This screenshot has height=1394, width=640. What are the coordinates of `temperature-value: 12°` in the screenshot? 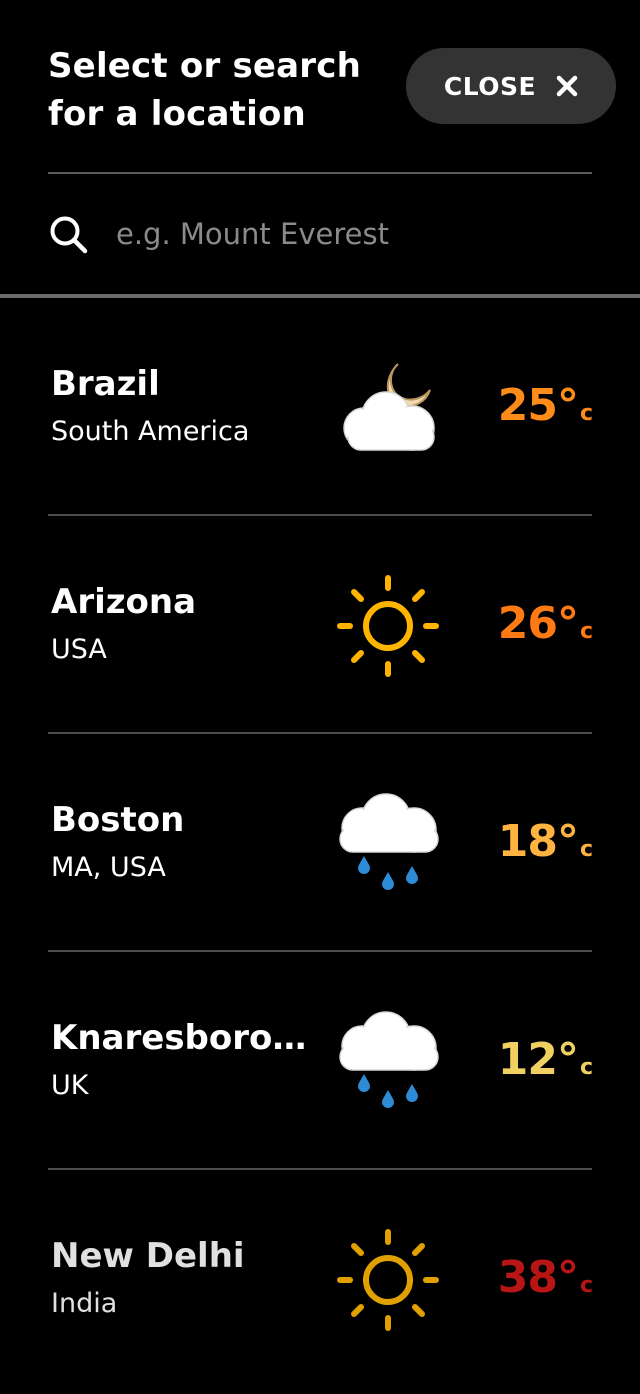 It's located at (538, 1059).